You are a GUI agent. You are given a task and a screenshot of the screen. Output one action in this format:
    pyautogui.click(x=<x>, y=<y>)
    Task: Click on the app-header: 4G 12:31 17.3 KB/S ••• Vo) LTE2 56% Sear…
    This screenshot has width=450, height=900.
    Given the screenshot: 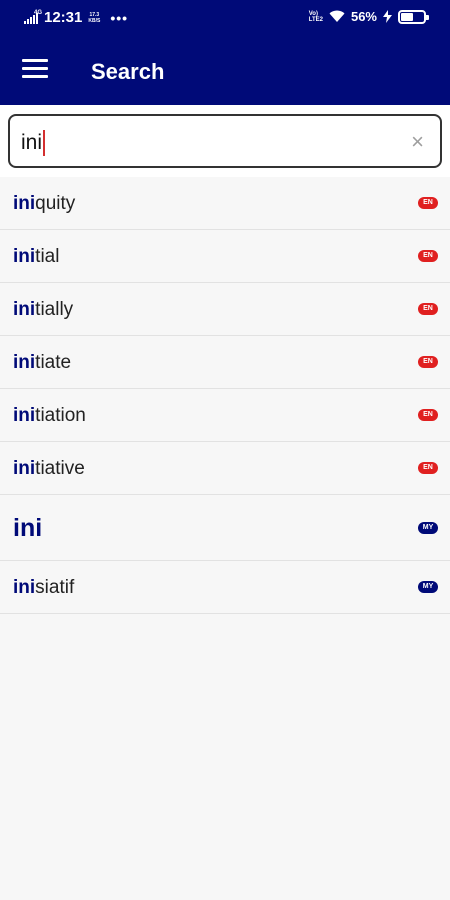 What is the action you would take?
    pyautogui.click(x=225, y=52)
    